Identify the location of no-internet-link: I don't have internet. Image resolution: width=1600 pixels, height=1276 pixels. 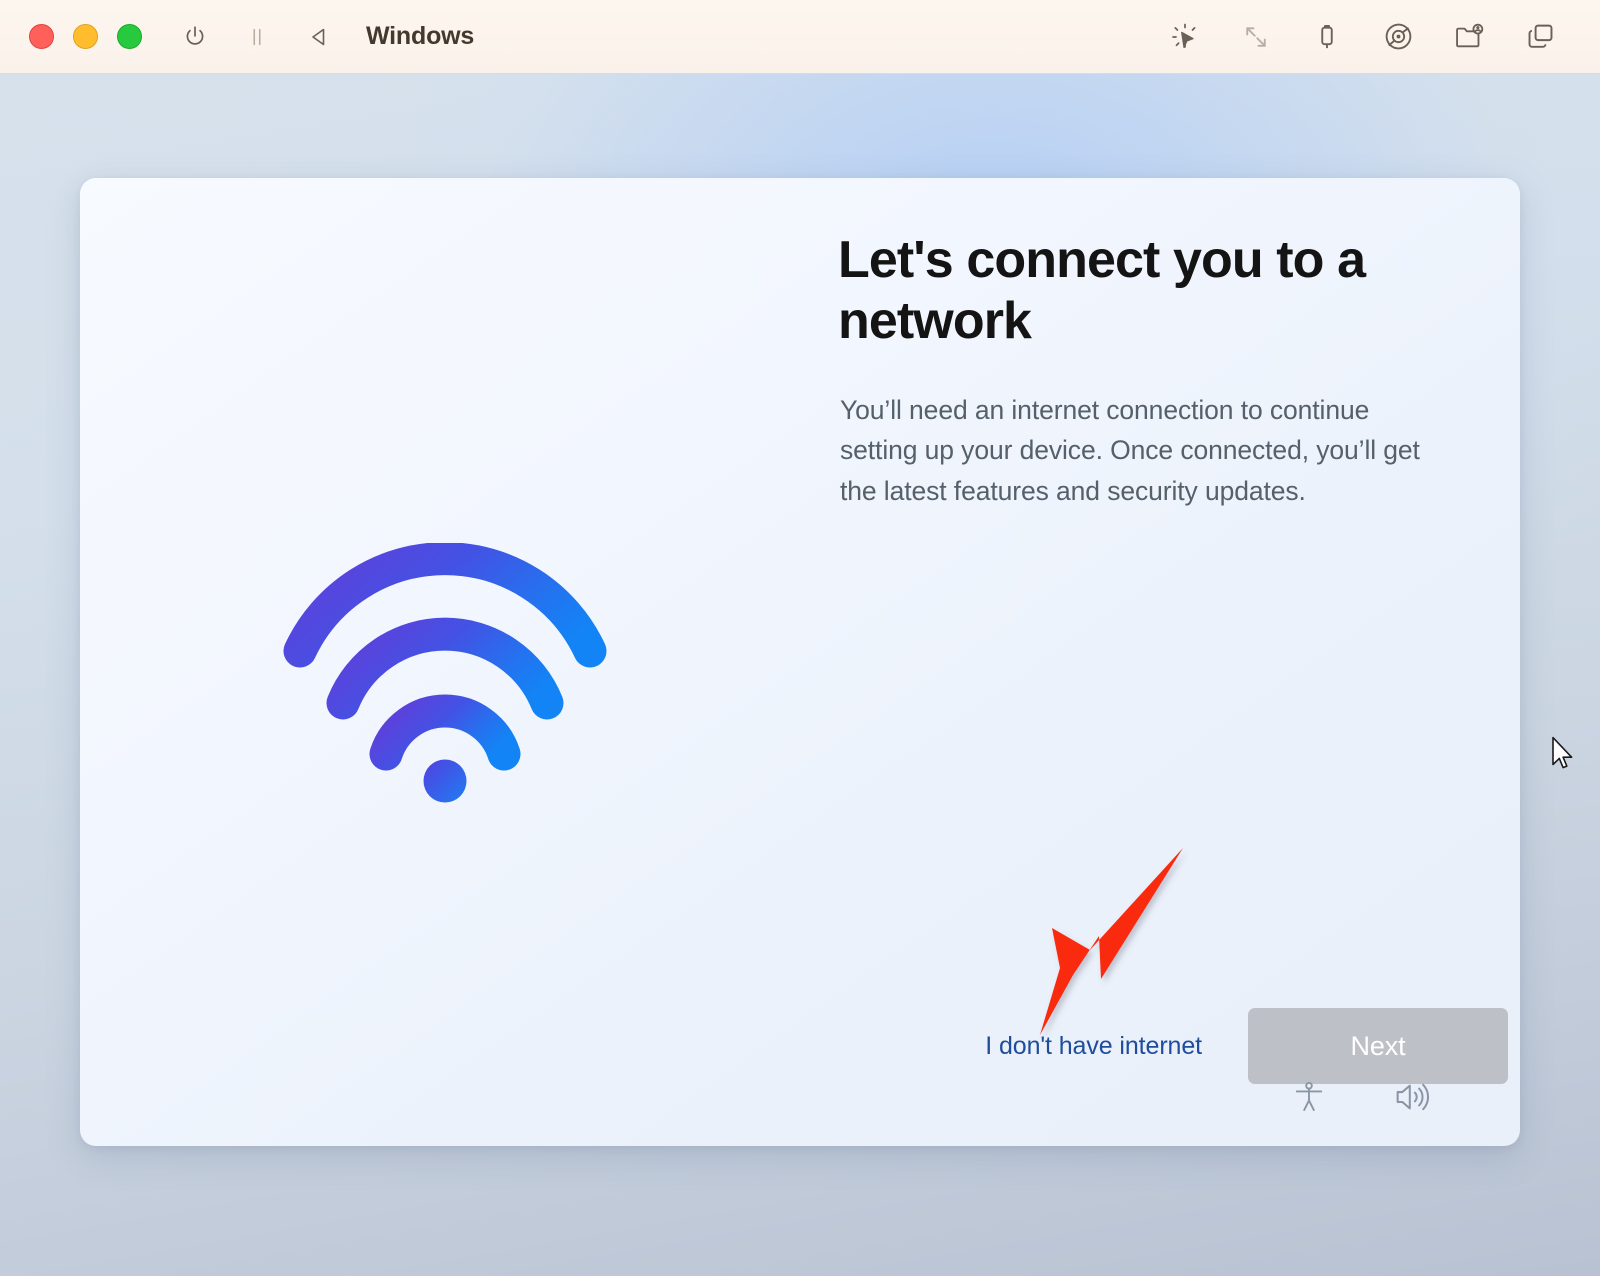
(1093, 1046).